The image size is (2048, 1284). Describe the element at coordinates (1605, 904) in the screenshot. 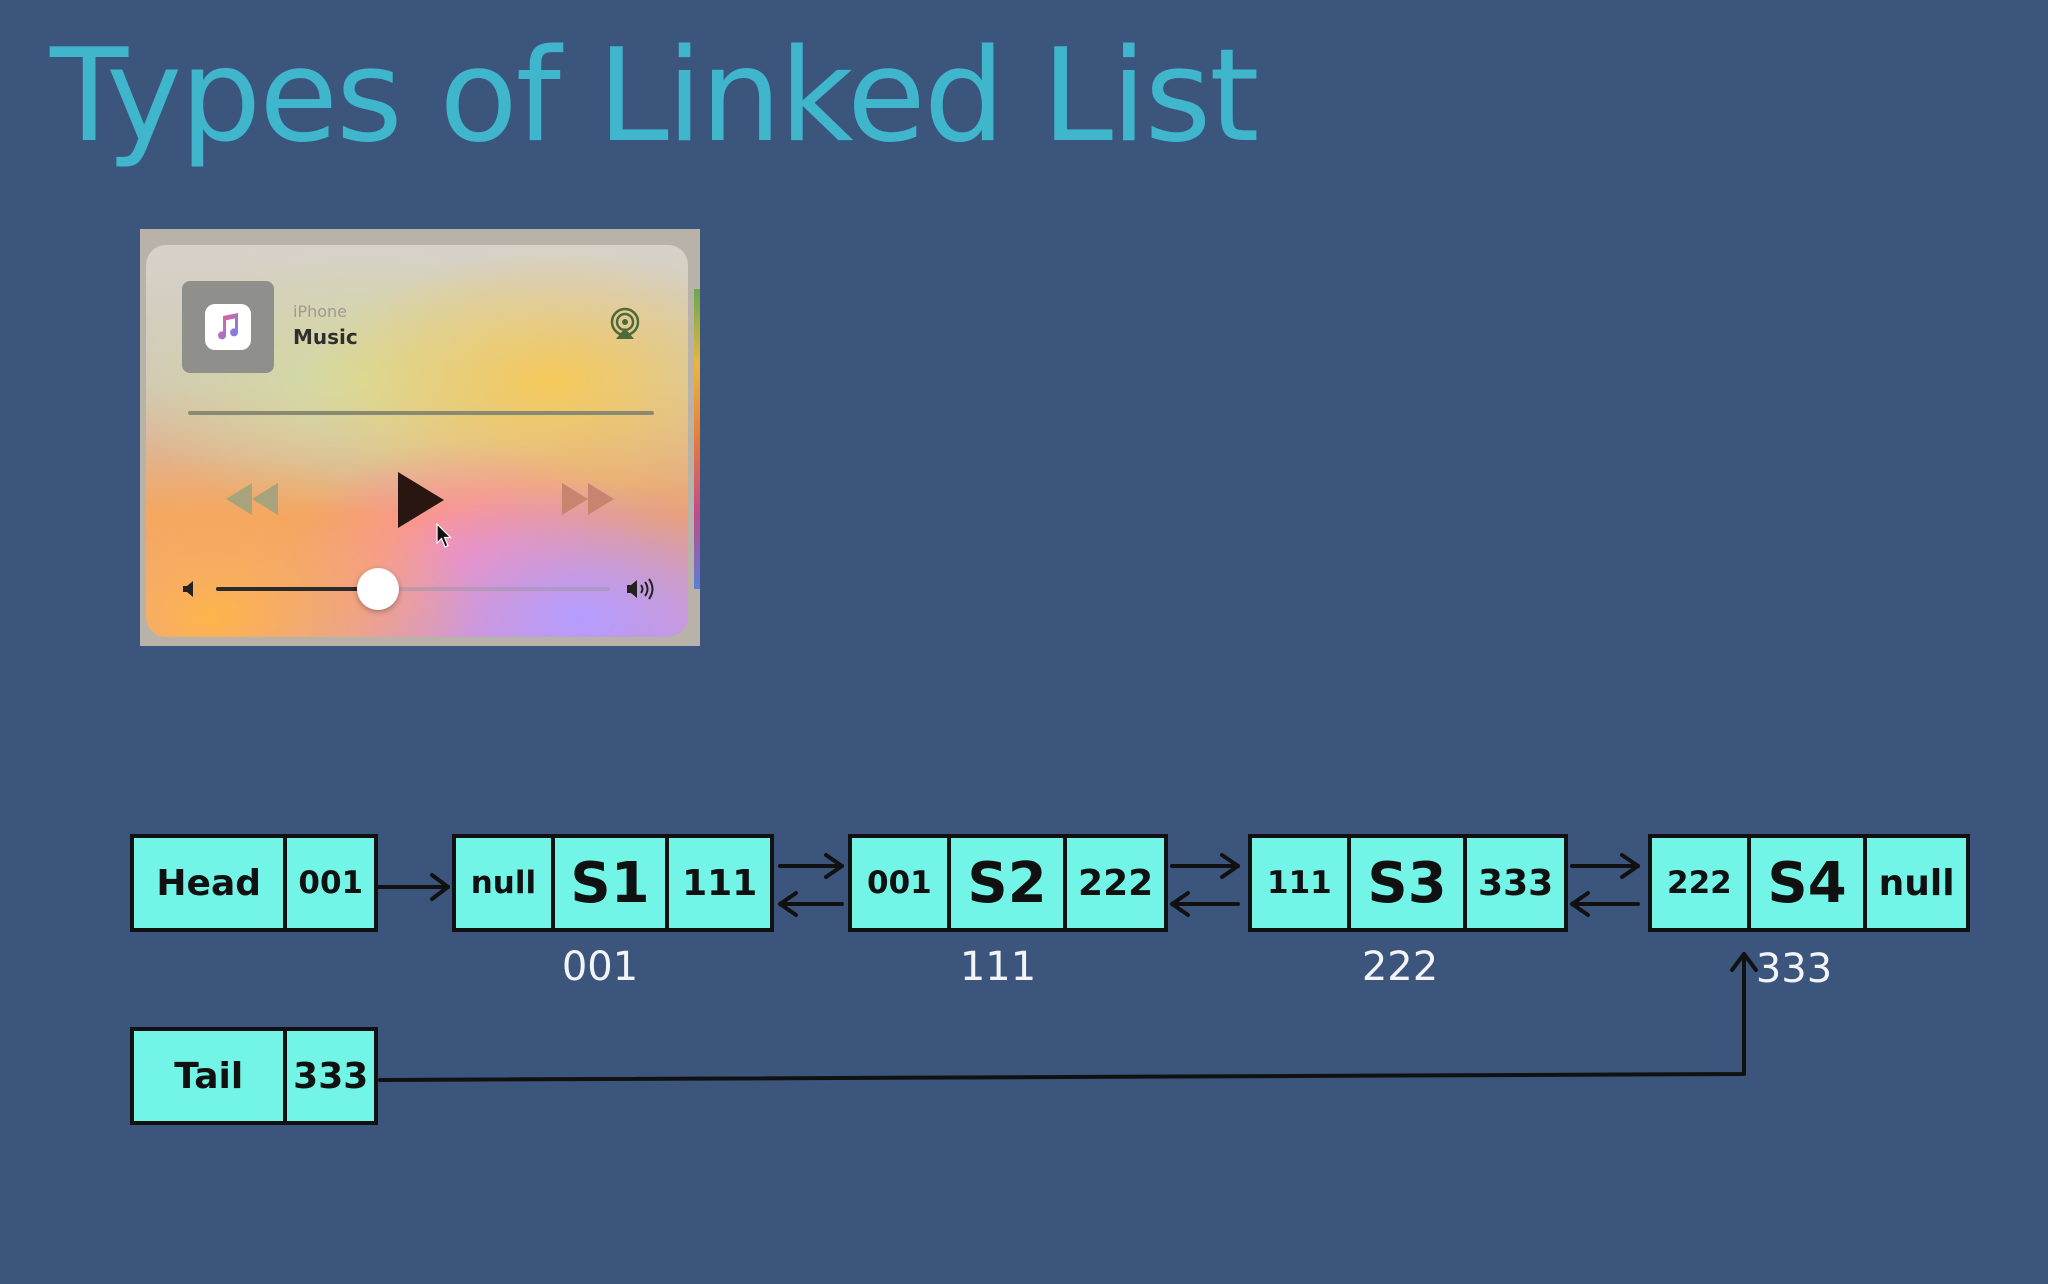

I see `s4-s3-prev-arrow` at that location.